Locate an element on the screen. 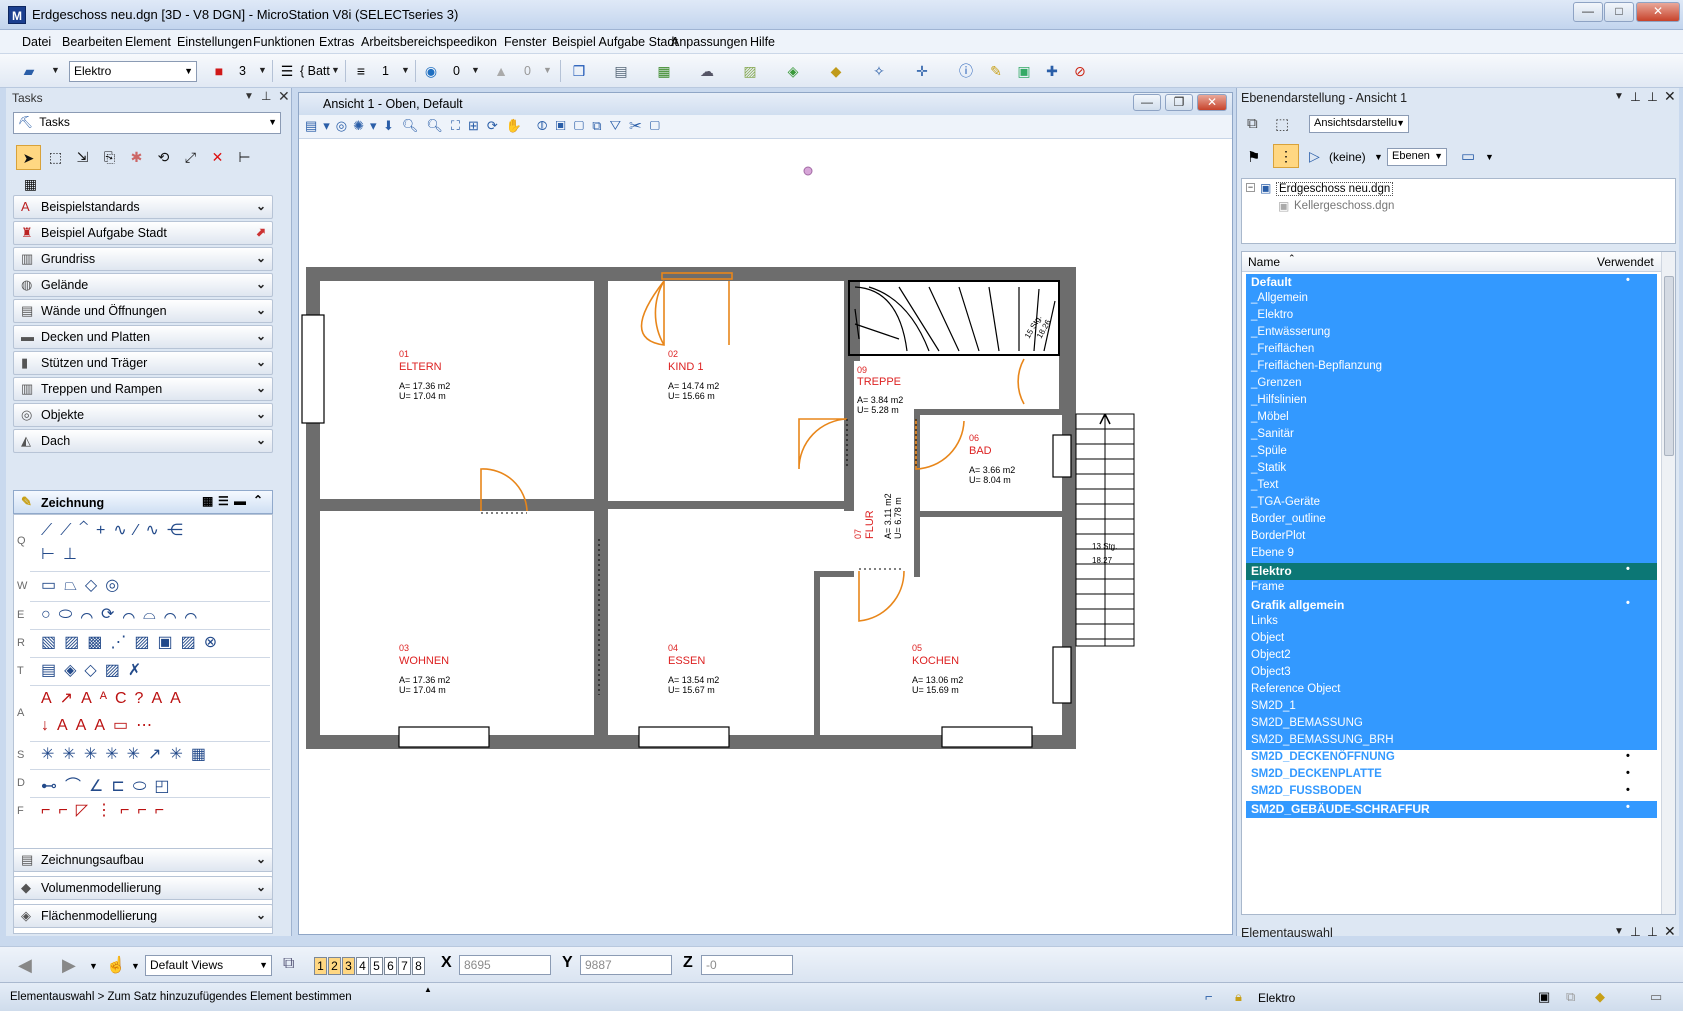 The height and width of the screenshot is (1011, 1683). level-row: _Spüle is located at coordinates (1451, 452).